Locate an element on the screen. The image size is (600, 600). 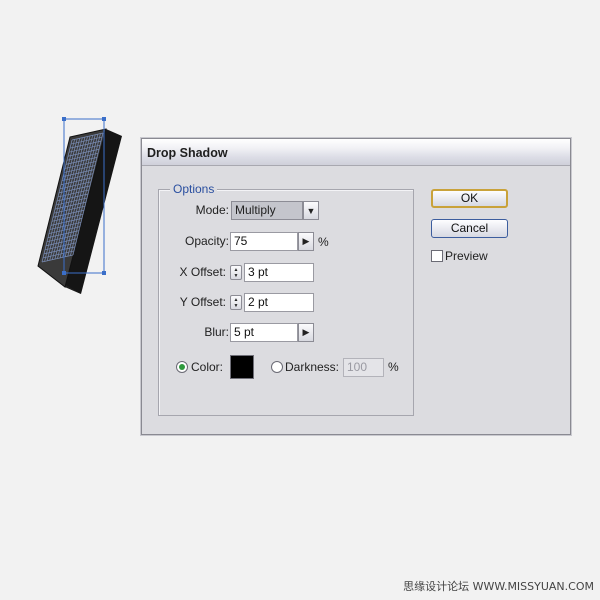
y-offset-stepper: ▲ ▼ is located at coordinates (236, 302).